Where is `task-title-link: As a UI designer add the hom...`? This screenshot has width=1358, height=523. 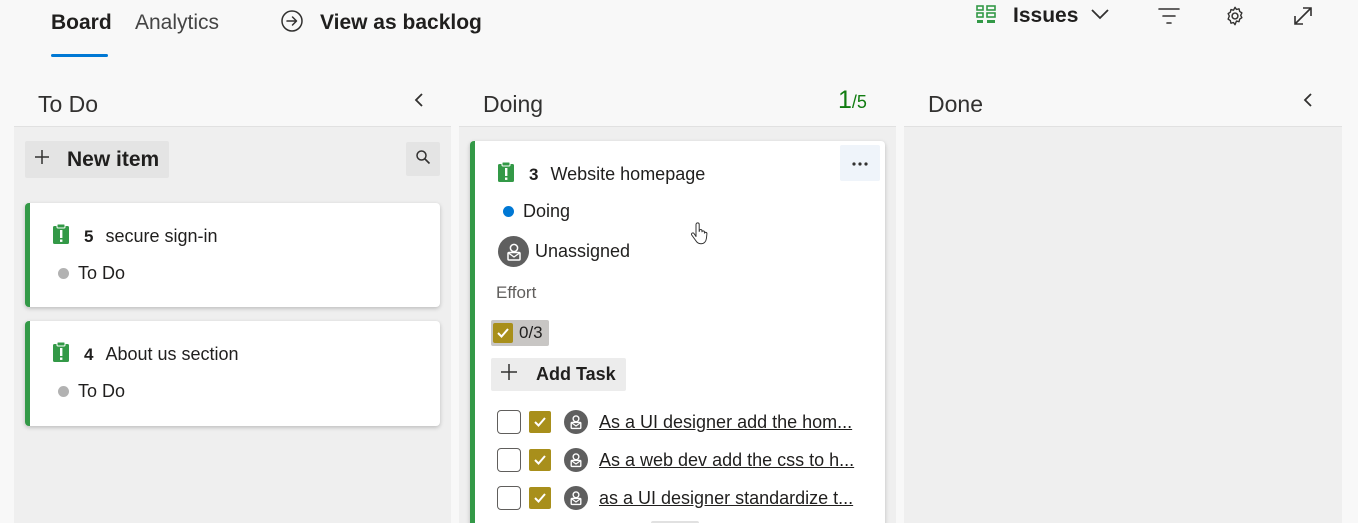
task-title-link: As a UI designer add the hom... is located at coordinates (728, 422).